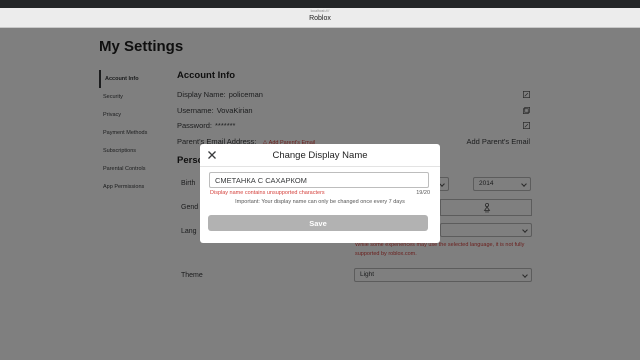 The height and width of the screenshot is (360, 640). Describe the element at coordinates (319, 180) in the screenshot. I see `display-name-input` at that location.